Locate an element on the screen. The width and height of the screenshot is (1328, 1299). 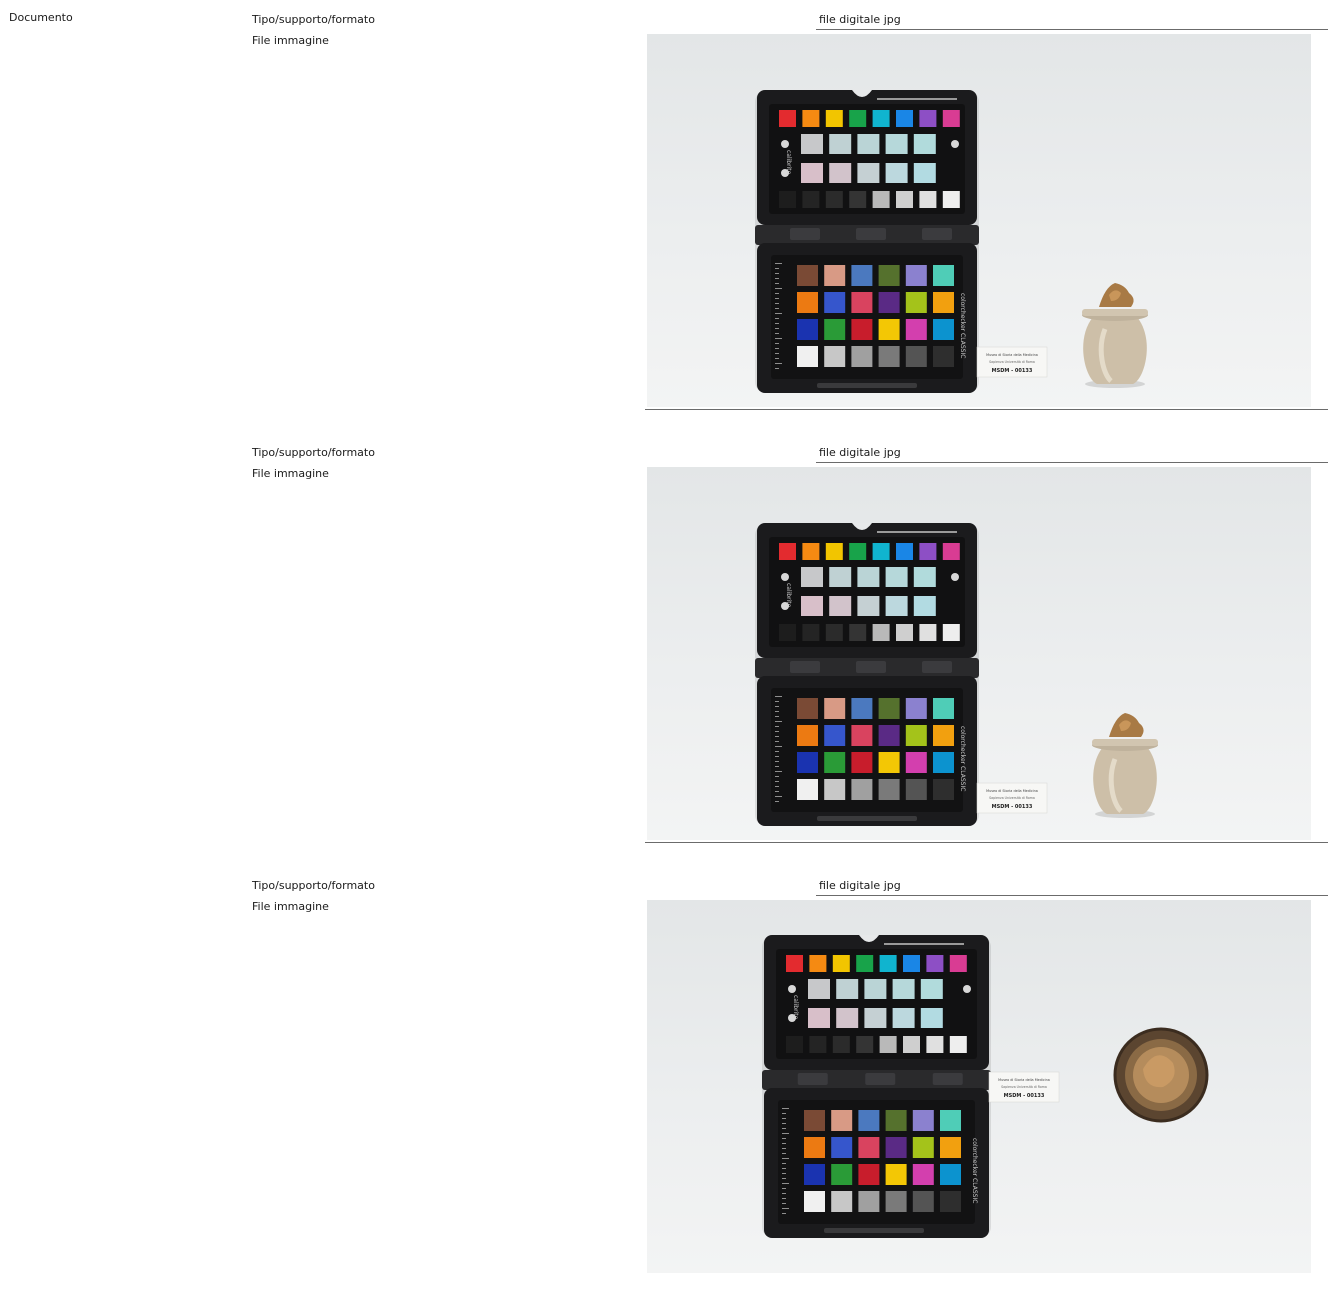
card-maker-text: calibrite is located at coordinates (795, 1007).